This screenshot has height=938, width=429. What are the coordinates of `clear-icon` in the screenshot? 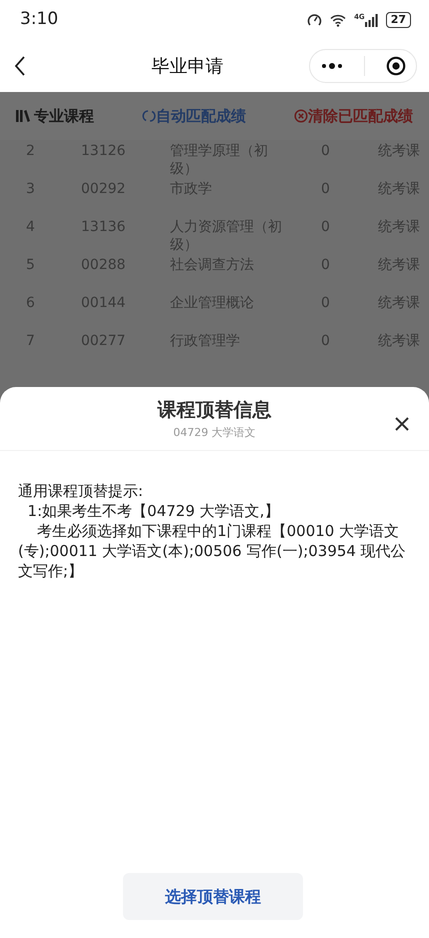 It's located at (301, 116).